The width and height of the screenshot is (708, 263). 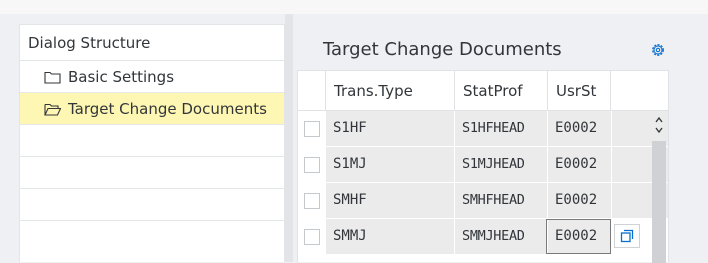 I want to click on cell-trans-type: SMMJ, so click(x=390, y=236).